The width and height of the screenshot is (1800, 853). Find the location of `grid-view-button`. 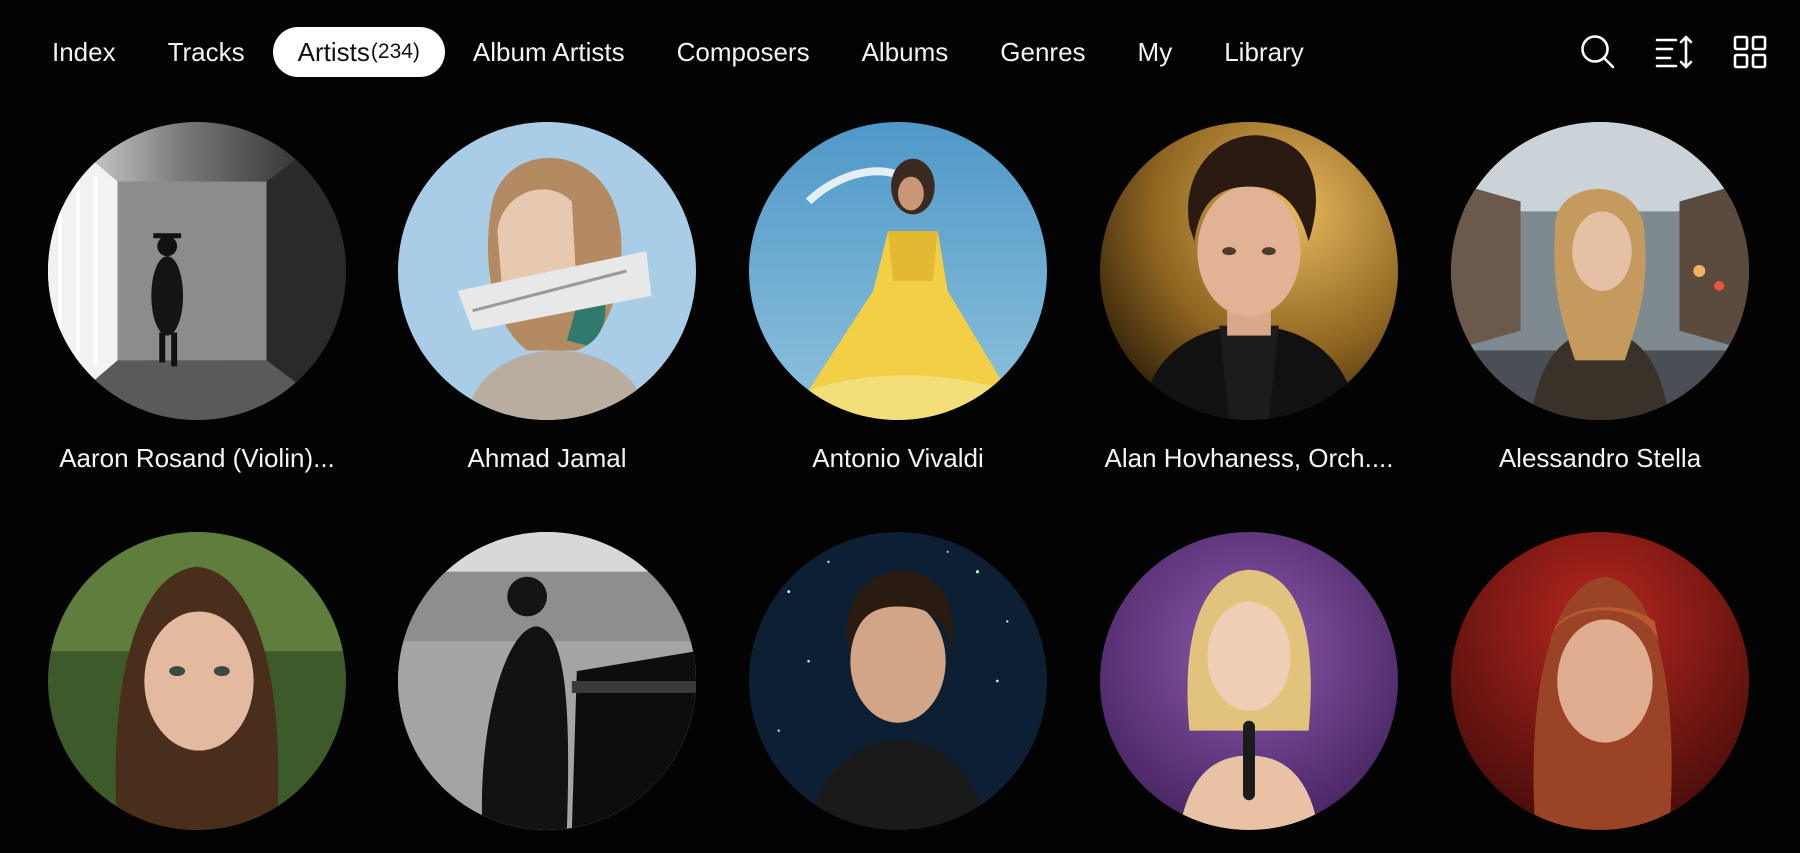

grid-view-button is located at coordinates (1750, 52).